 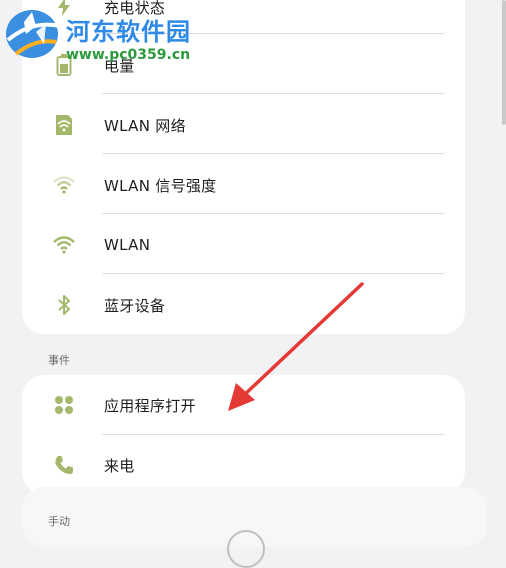 What do you see at coordinates (127, 245) in the screenshot?
I see `list-item-label: WLAN` at bounding box center [127, 245].